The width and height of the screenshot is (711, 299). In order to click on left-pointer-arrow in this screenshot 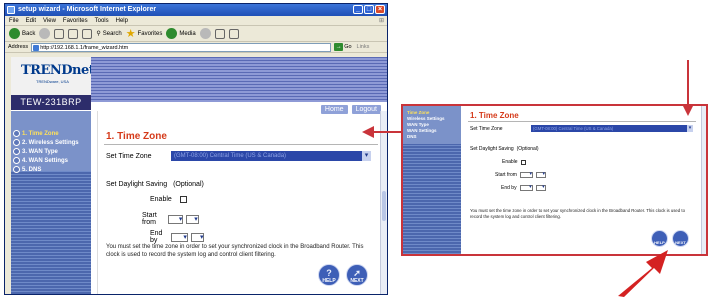, I will do `click(381, 132)`.